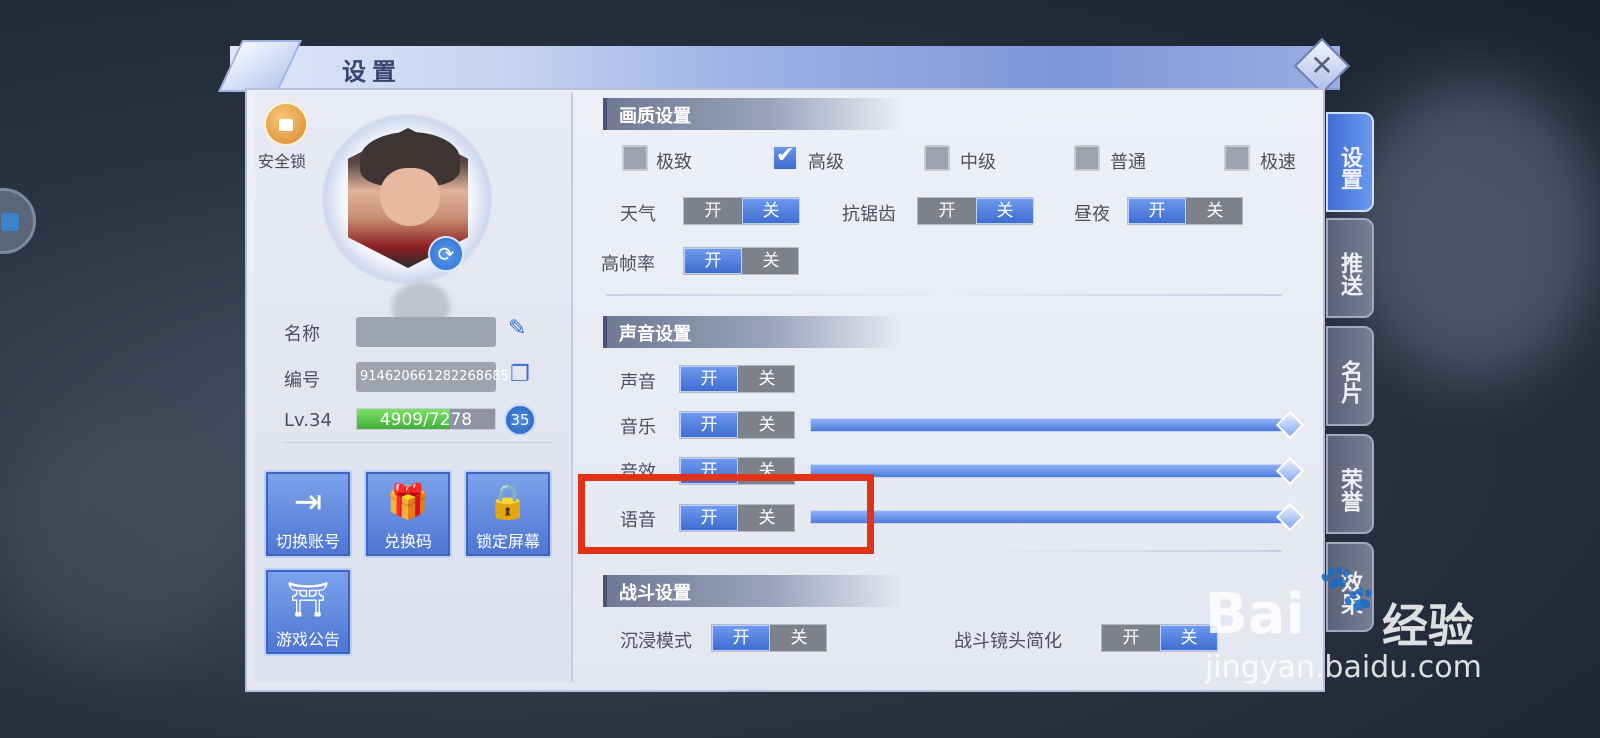 This screenshot has width=1600, height=738. What do you see at coordinates (1157, 211) in the screenshot?
I see `daynight-on: 开` at bounding box center [1157, 211].